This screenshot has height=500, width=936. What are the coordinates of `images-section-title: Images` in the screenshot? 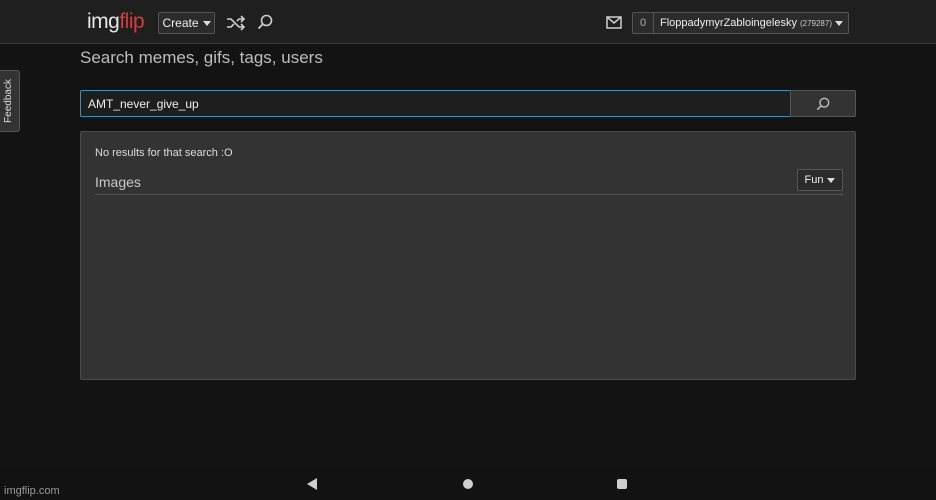 It's located at (118, 182).